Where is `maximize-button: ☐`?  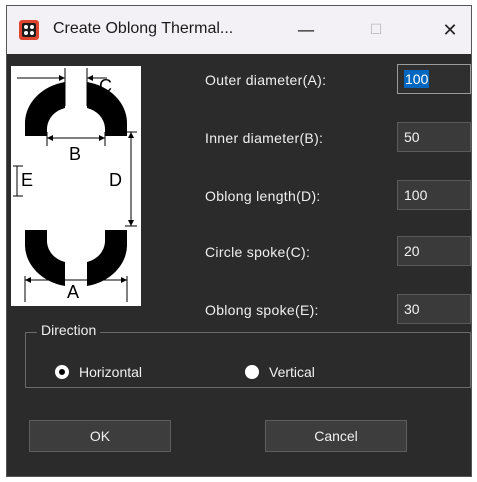
maximize-button: ☐ is located at coordinates (376, 30).